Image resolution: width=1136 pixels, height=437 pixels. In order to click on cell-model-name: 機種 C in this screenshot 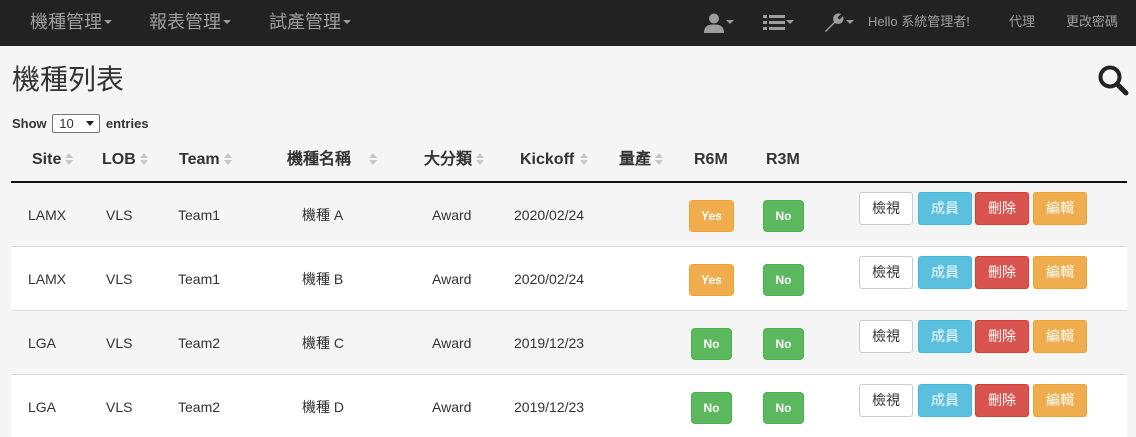, I will do `click(323, 343)`.